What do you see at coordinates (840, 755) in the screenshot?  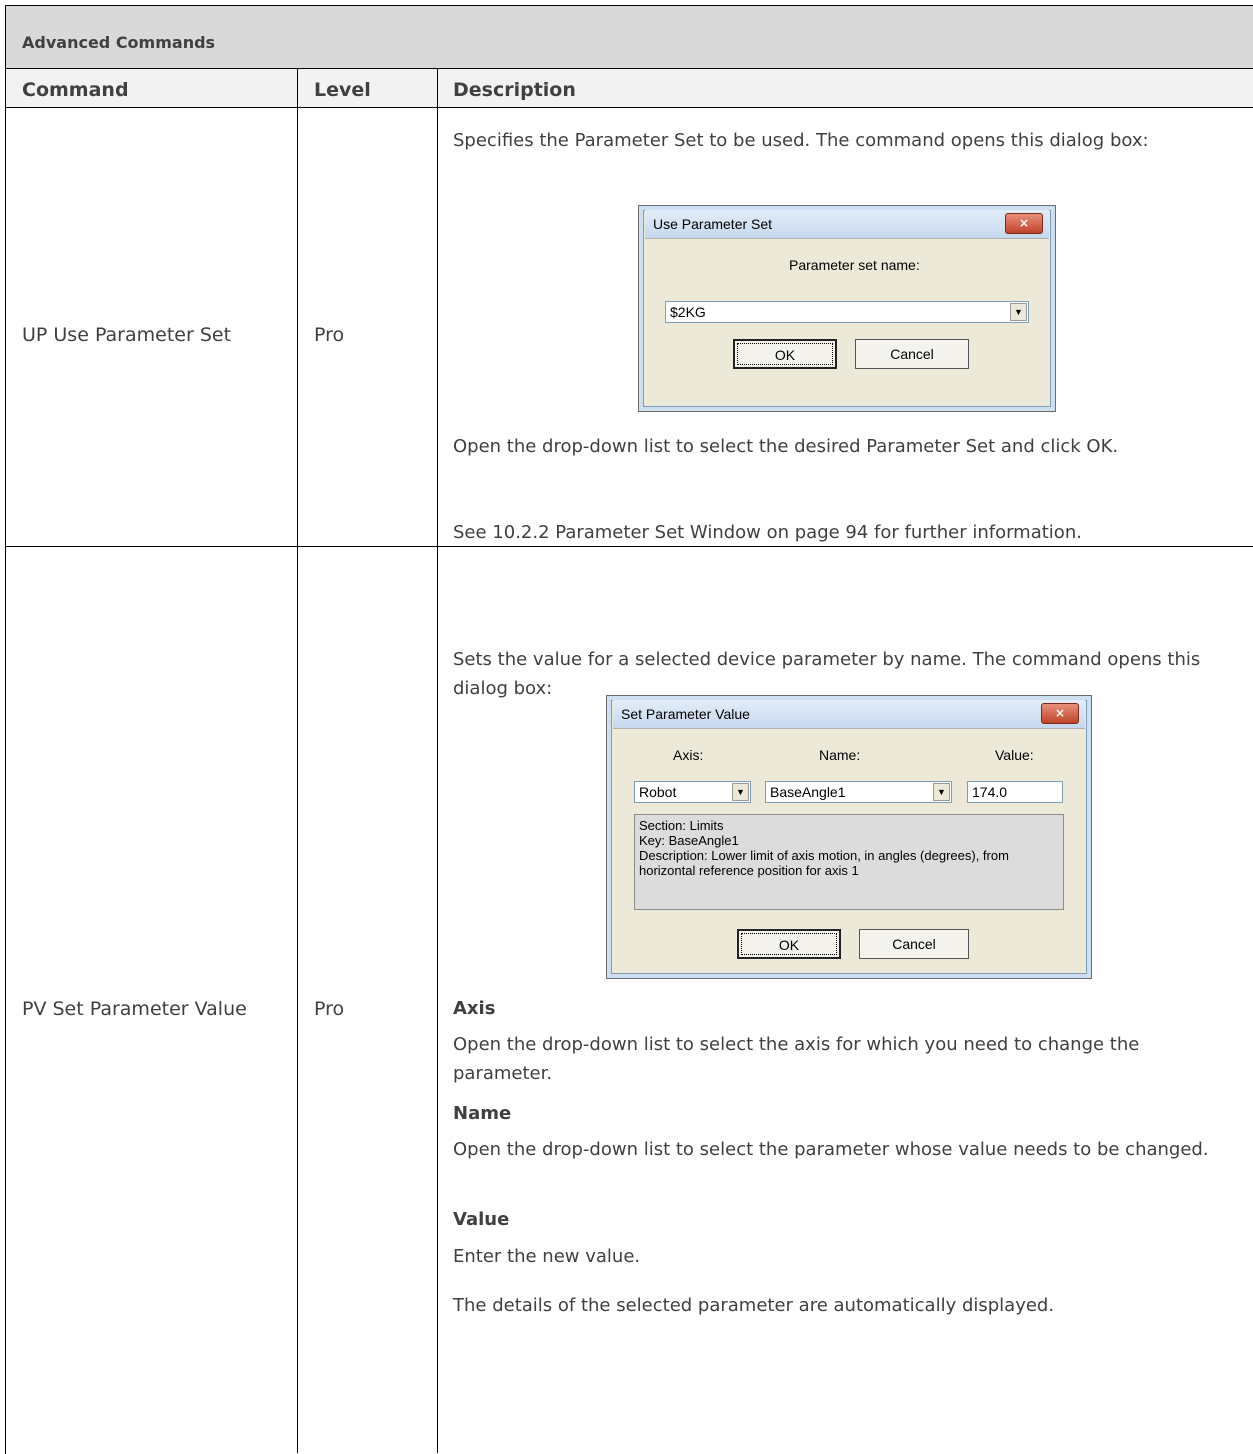 I see `name-label: Name:` at bounding box center [840, 755].